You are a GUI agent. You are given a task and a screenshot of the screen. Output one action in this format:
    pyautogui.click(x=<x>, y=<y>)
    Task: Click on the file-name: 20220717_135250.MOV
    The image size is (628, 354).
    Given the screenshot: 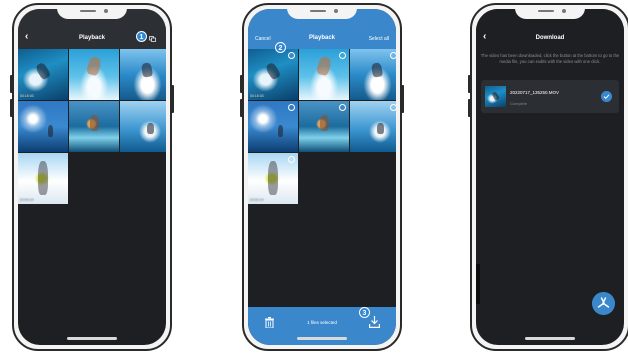 What is the action you would take?
    pyautogui.click(x=535, y=92)
    